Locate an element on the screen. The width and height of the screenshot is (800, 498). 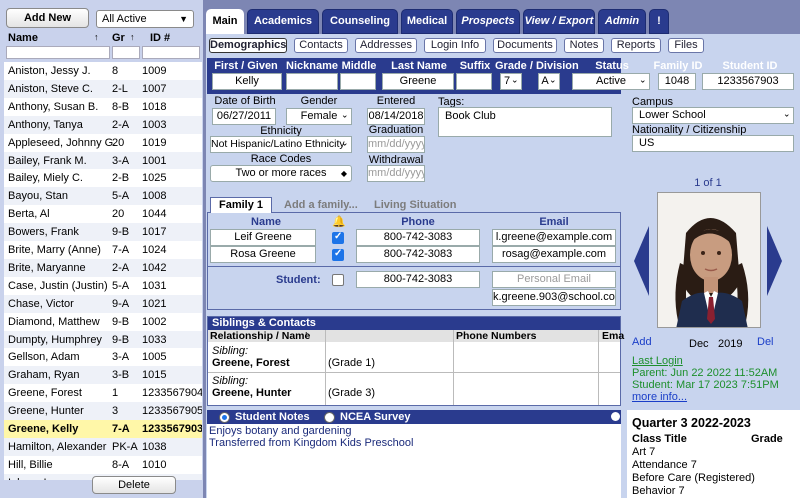
name-search-input is located at coordinates (58, 52).